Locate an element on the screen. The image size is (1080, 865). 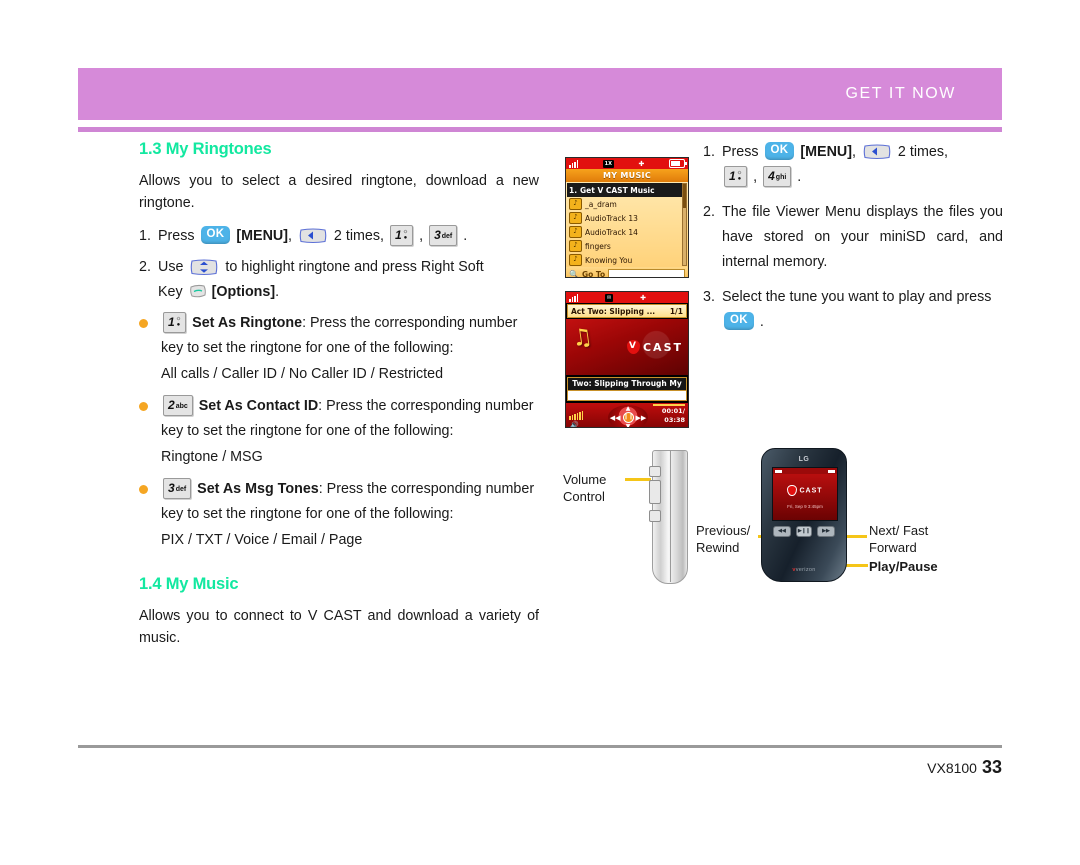
list-item: ♪ Knowing You is located at coordinates (627, 260).